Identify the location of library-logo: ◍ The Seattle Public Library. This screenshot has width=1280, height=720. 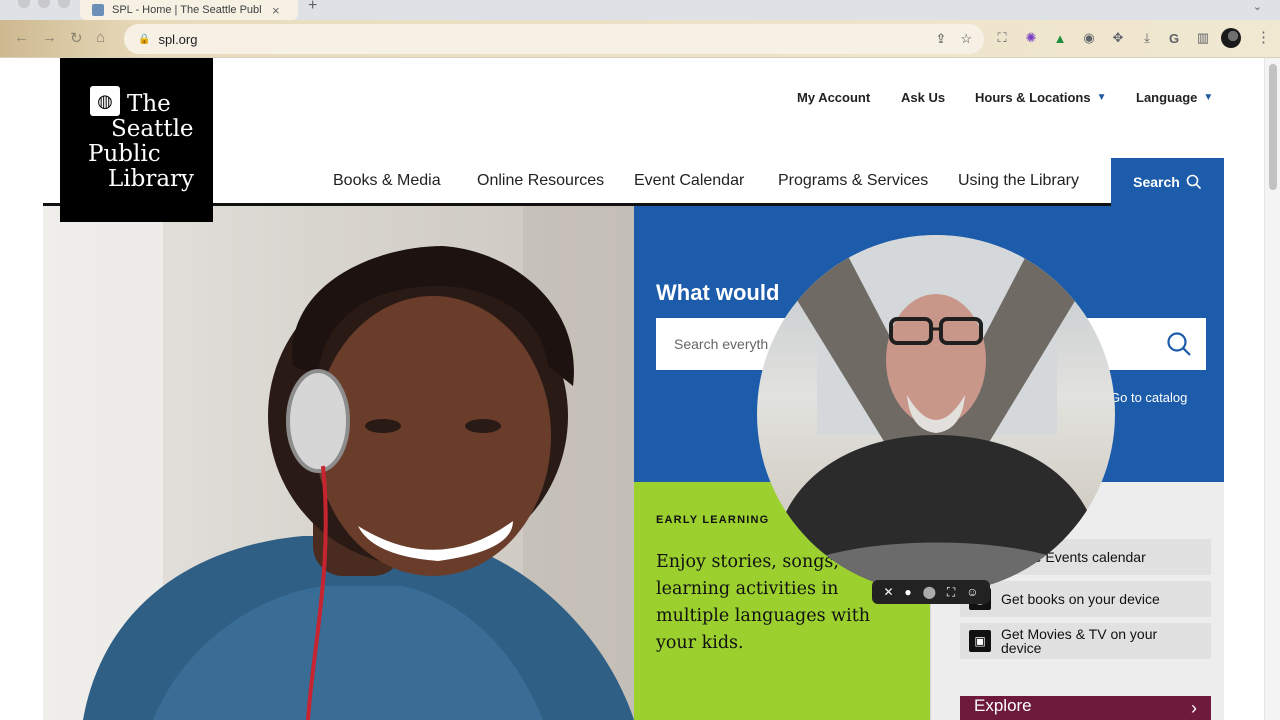
(136, 140).